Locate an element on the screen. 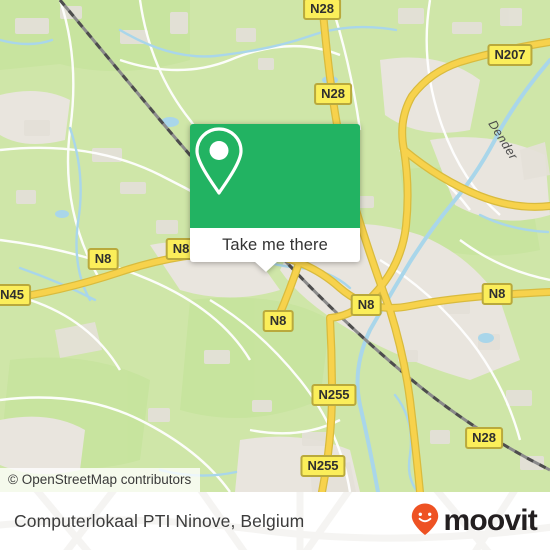 The image size is (550, 550). map-popup: Take me there is located at coordinates (275, 198).